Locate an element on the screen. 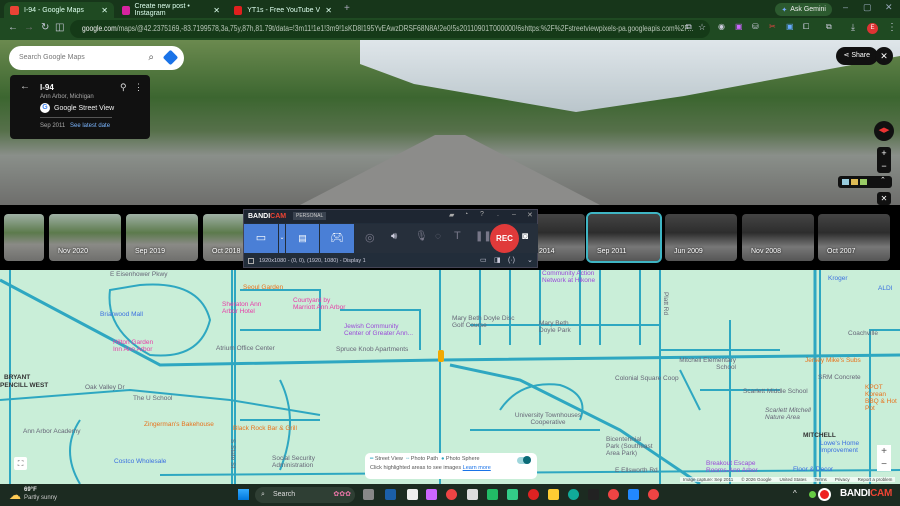  map-poi-label: Briarwood Mall is located at coordinates (121, 314).